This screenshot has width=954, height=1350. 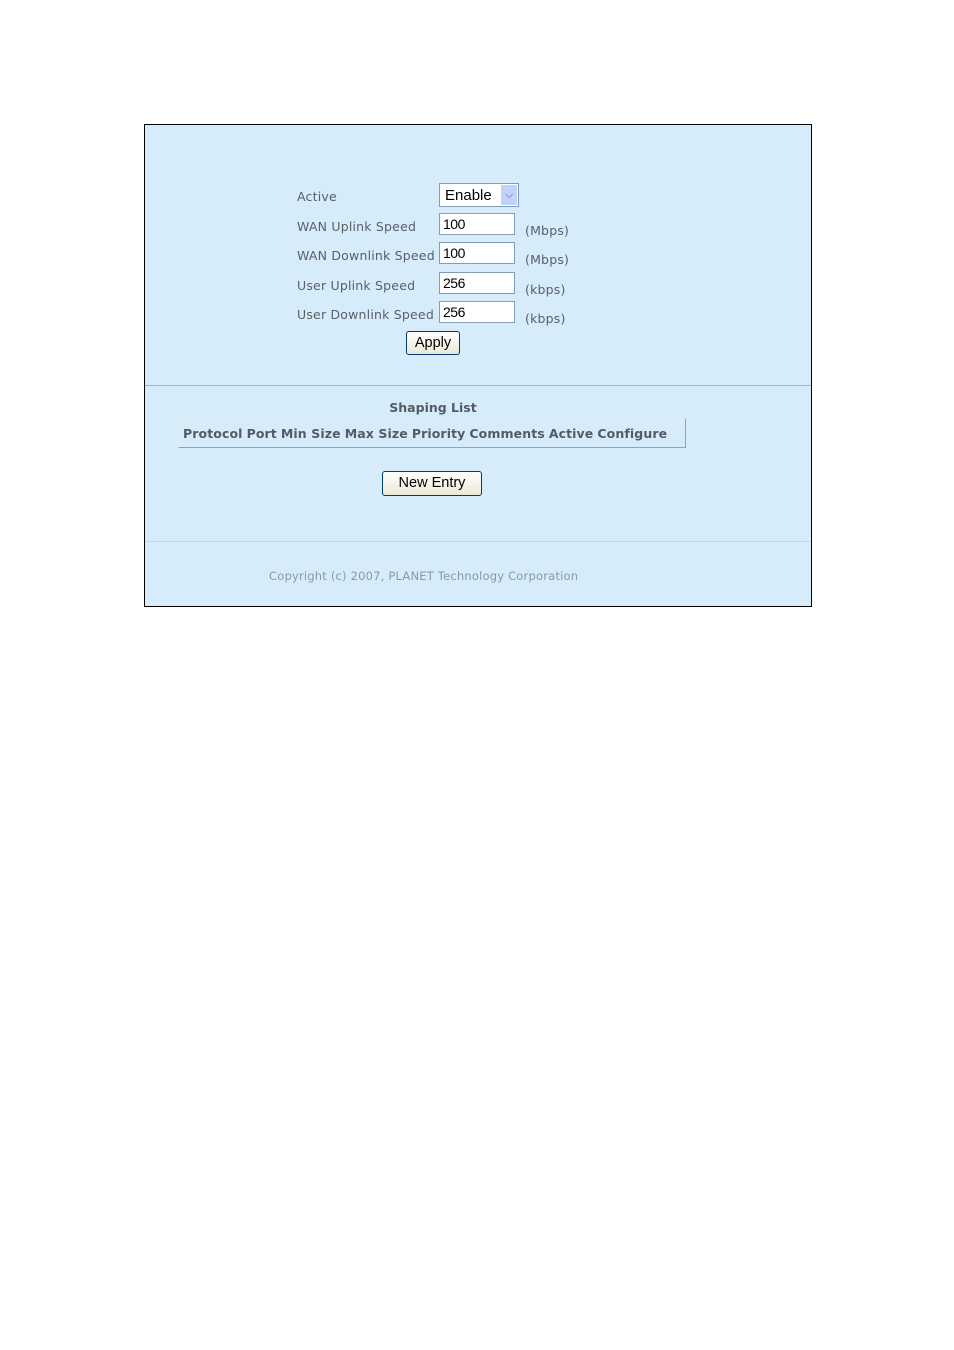 I want to click on active-select: Enable ⌵, so click(x=479, y=195).